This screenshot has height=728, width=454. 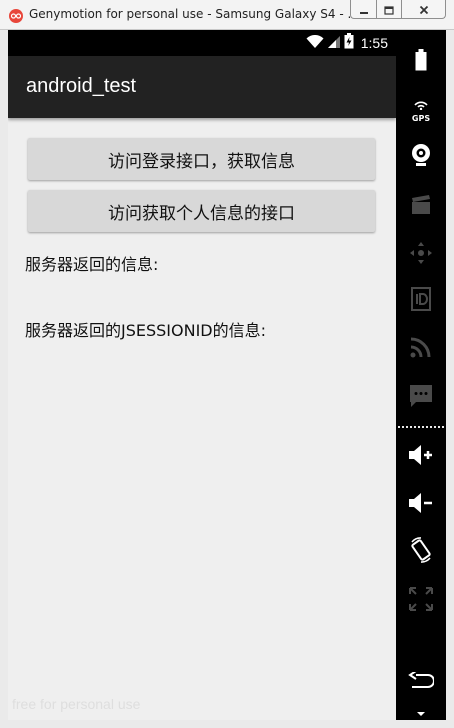 I want to click on dpad-widget-button, so click(x=421, y=255).